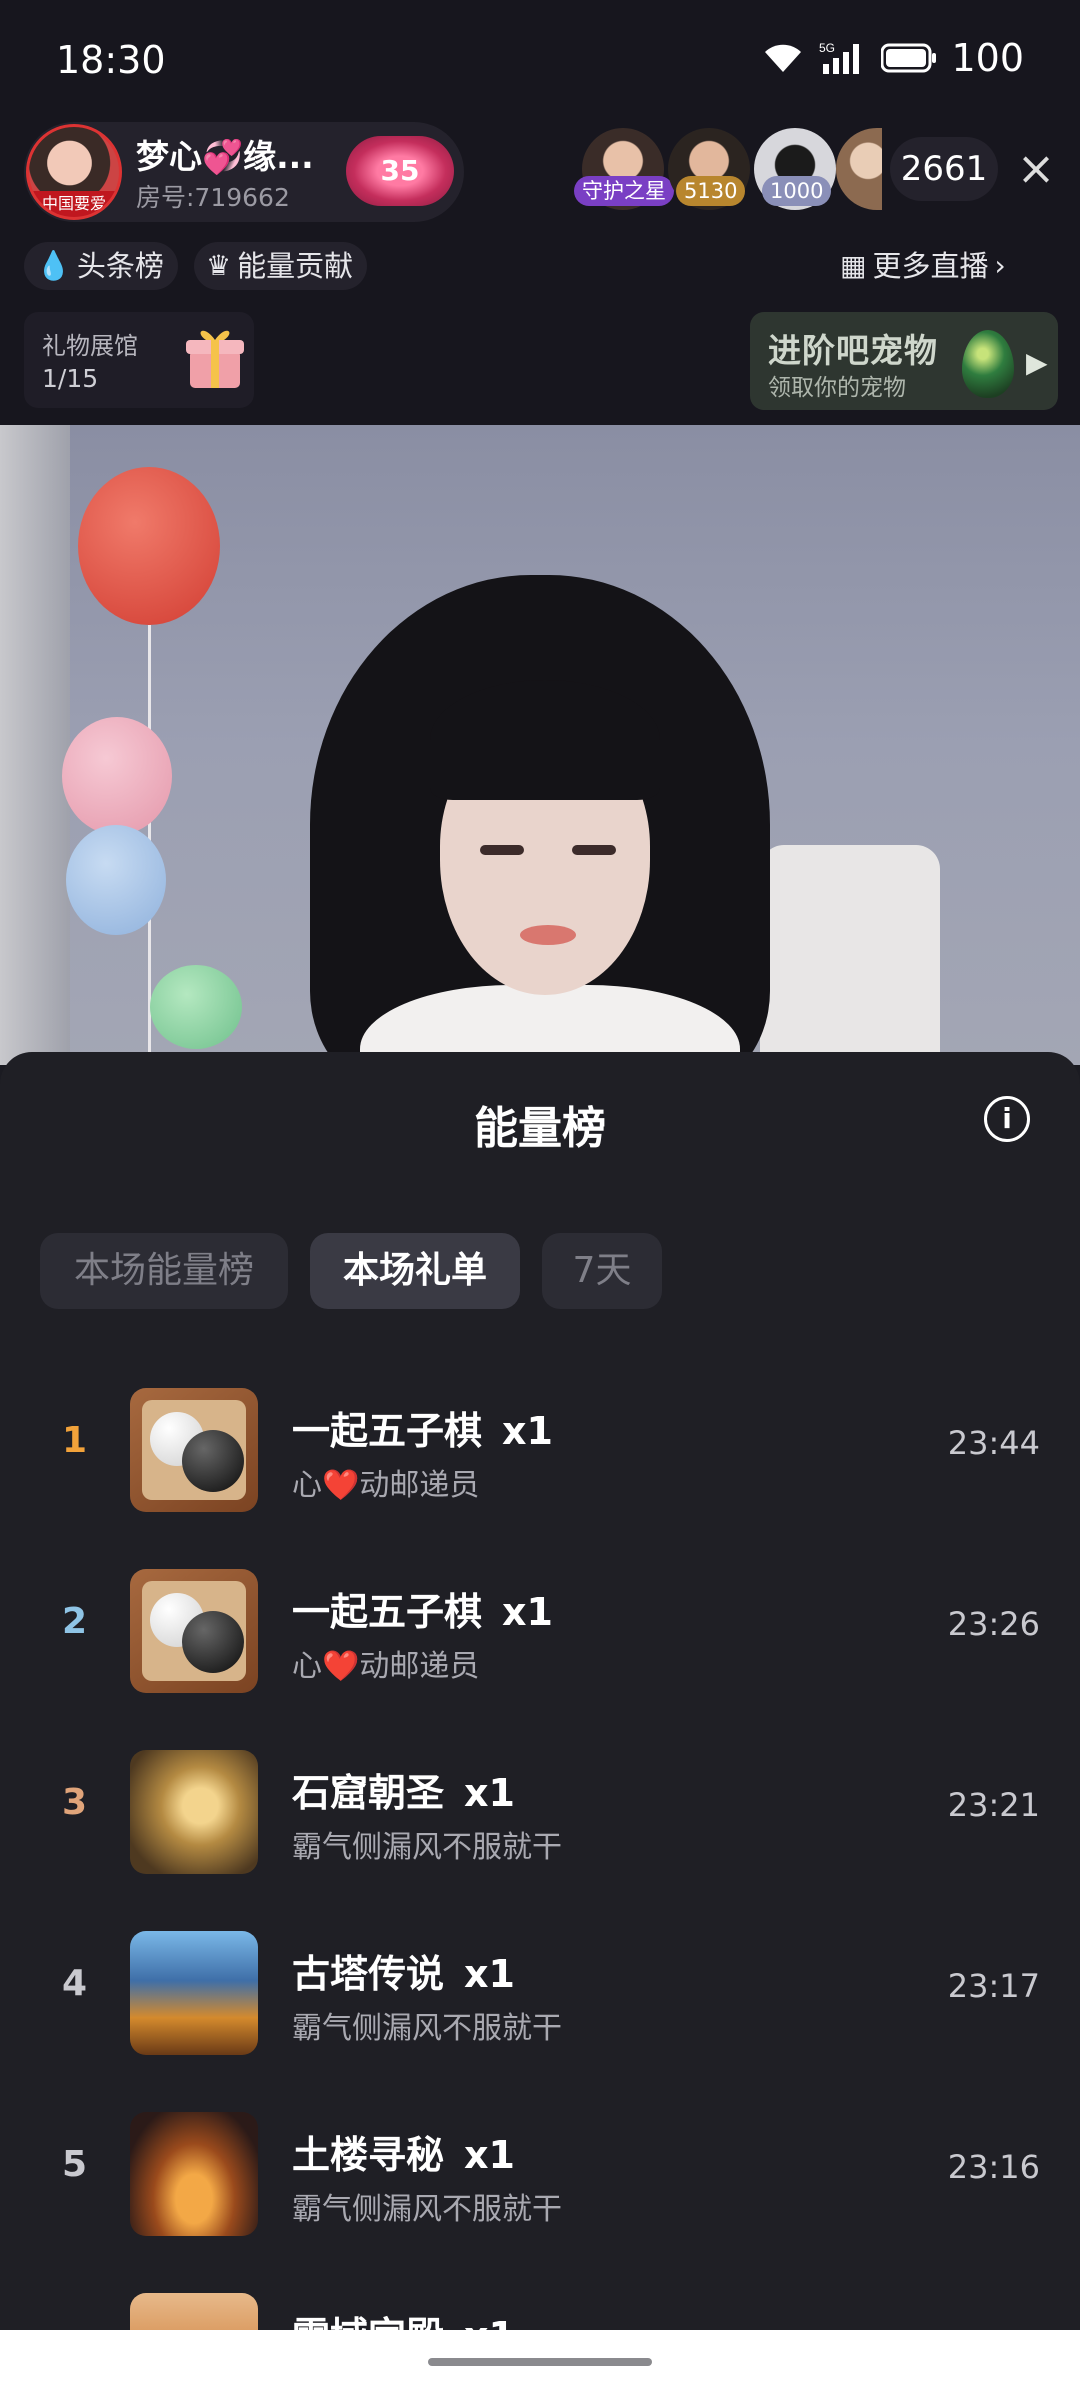 The image size is (1080, 2400). What do you see at coordinates (540, 2362) in the screenshot?
I see `home-indicator` at bounding box center [540, 2362].